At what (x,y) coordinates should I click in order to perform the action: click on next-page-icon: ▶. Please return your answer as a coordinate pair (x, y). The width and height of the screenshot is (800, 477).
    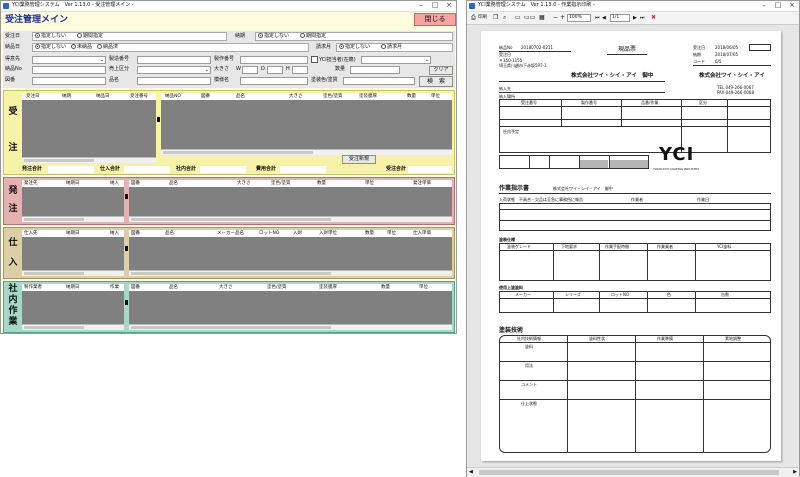
    Looking at the image, I should click on (635, 18).